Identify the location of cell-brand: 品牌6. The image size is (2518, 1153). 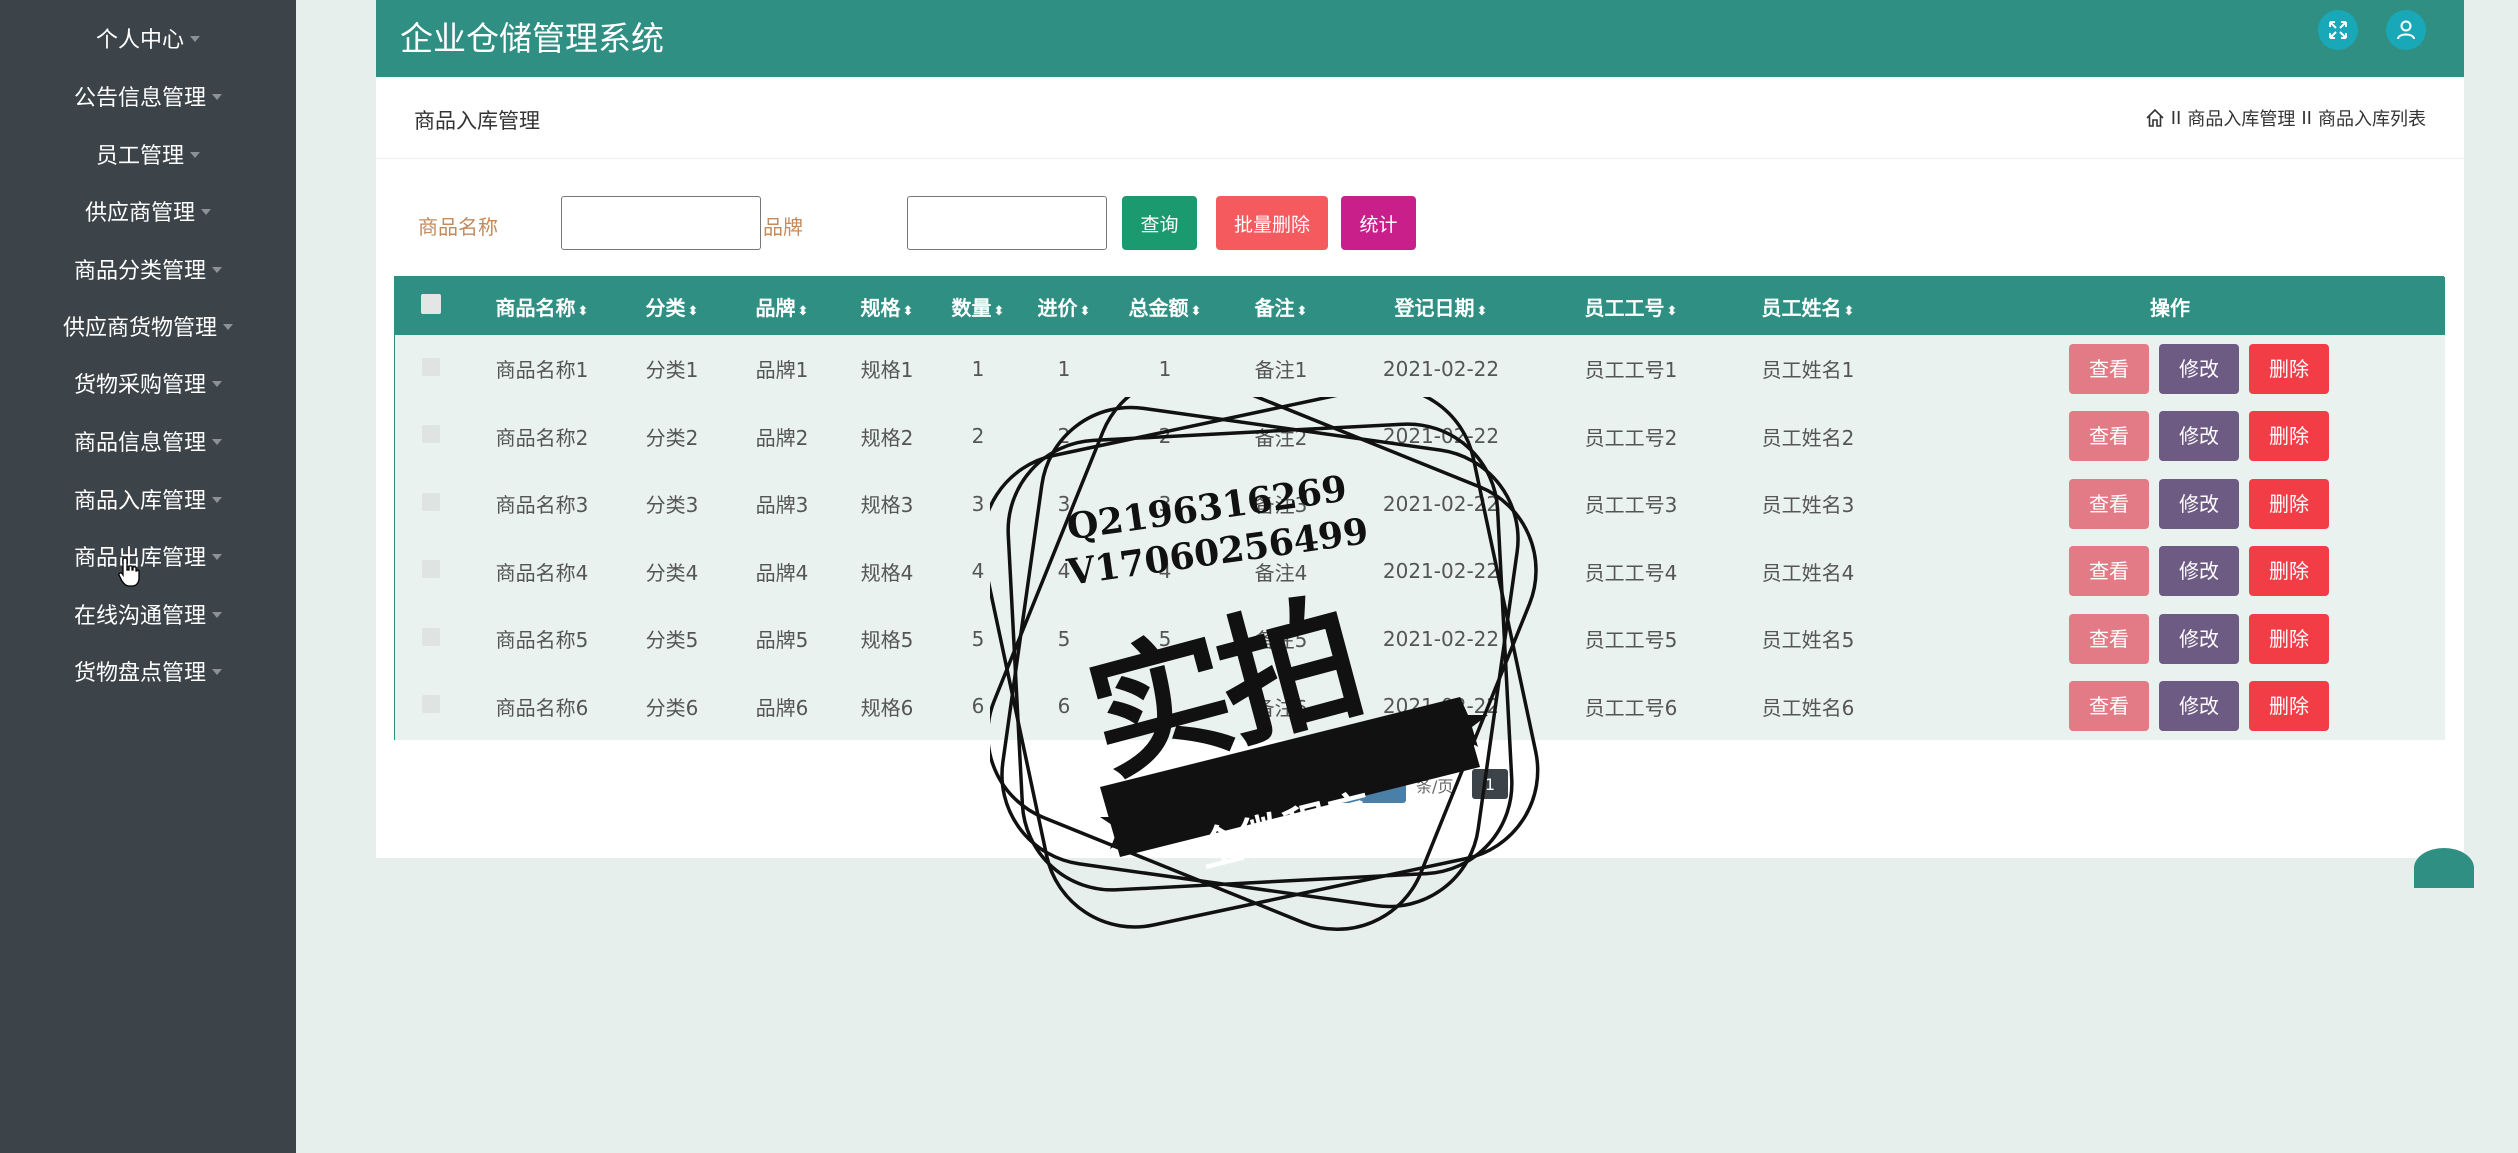
(782, 707).